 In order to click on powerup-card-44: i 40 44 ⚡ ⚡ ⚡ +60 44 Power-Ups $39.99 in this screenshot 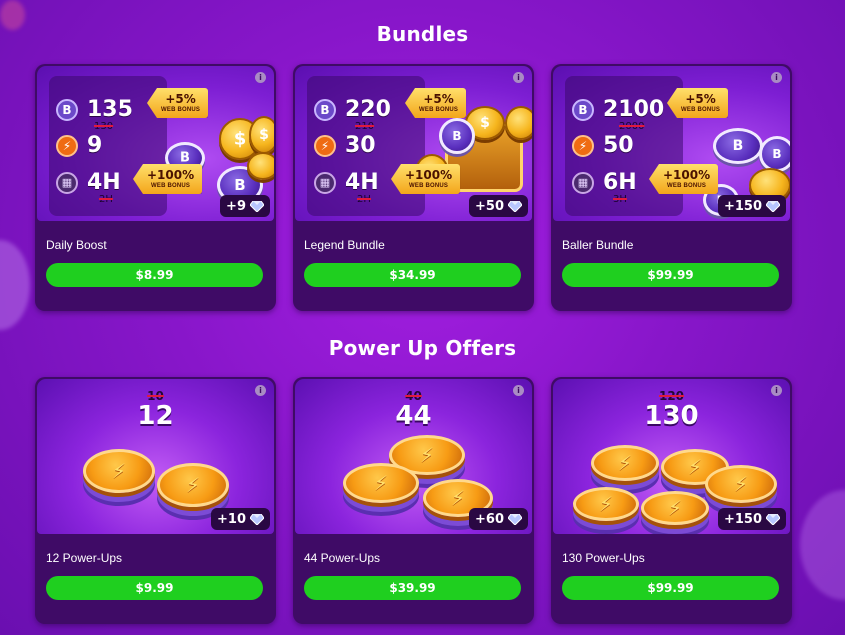, I will do `click(413, 500)`.